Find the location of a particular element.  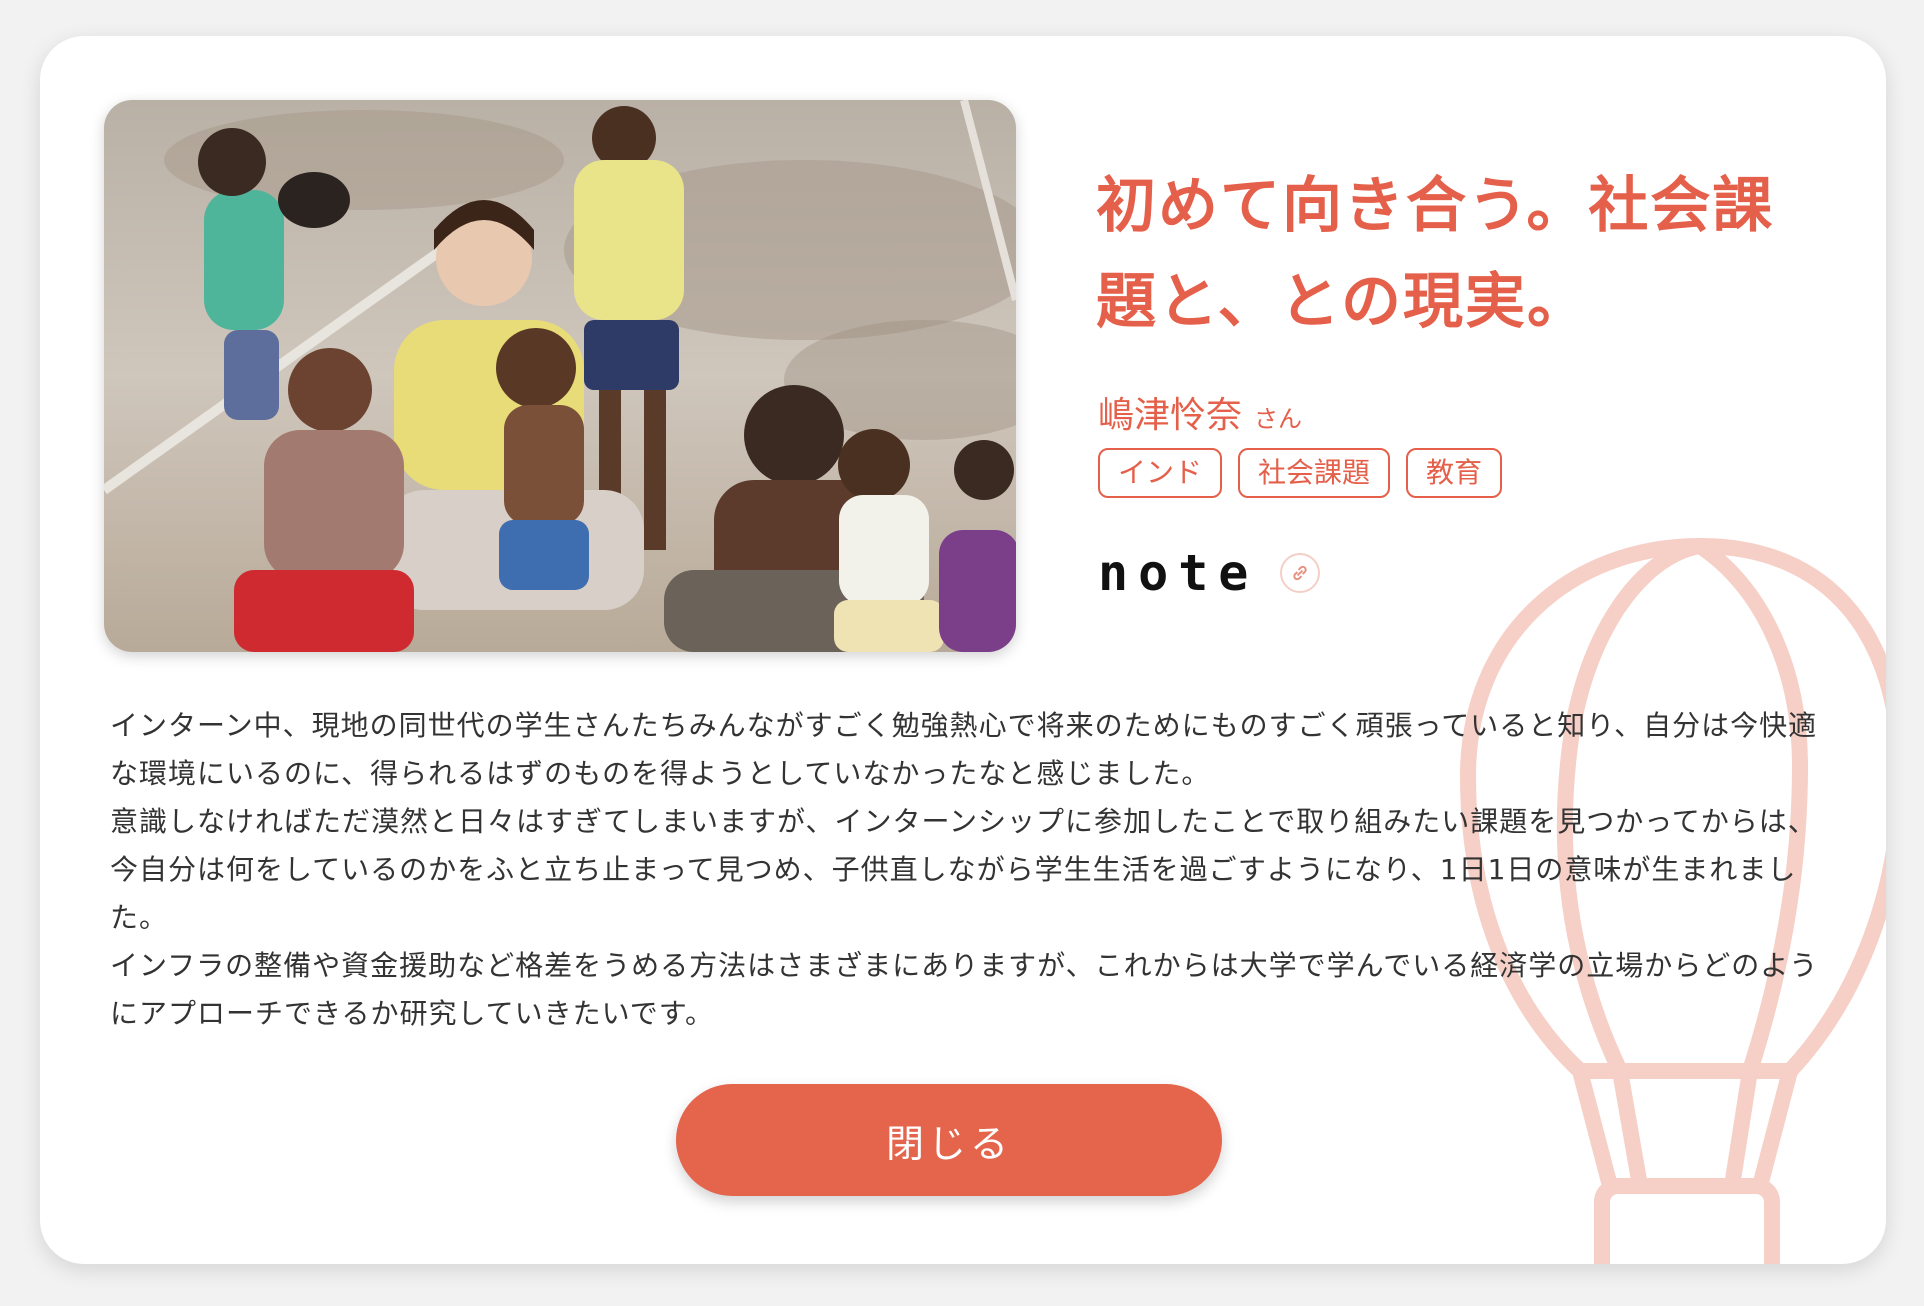

note-link: note is located at coordinates (1209, 573).